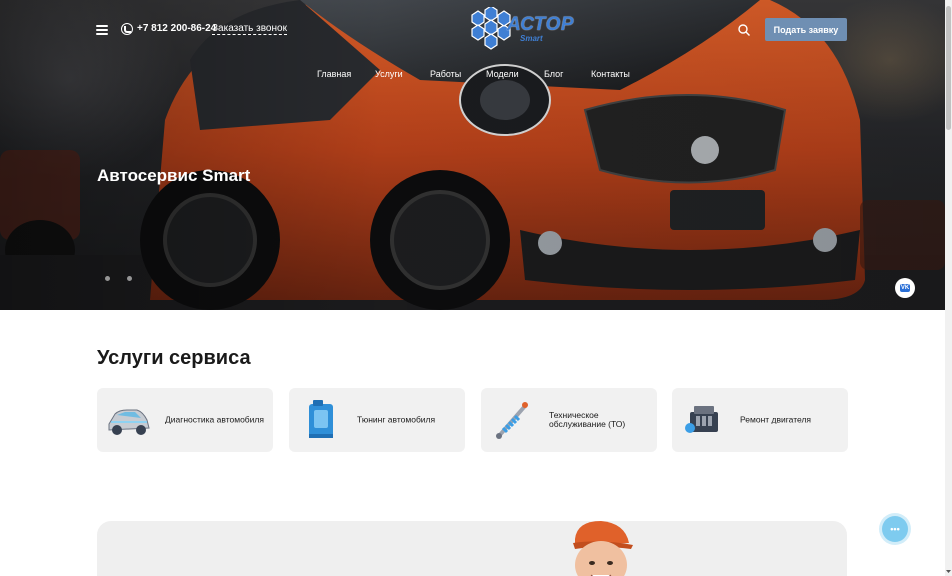 Image resolution: width=952 pixels, height=576 pixels. Describe the element at coordinates (249, 29) in the screenshot. I see `callback-link: Заказать звонок` at that location.